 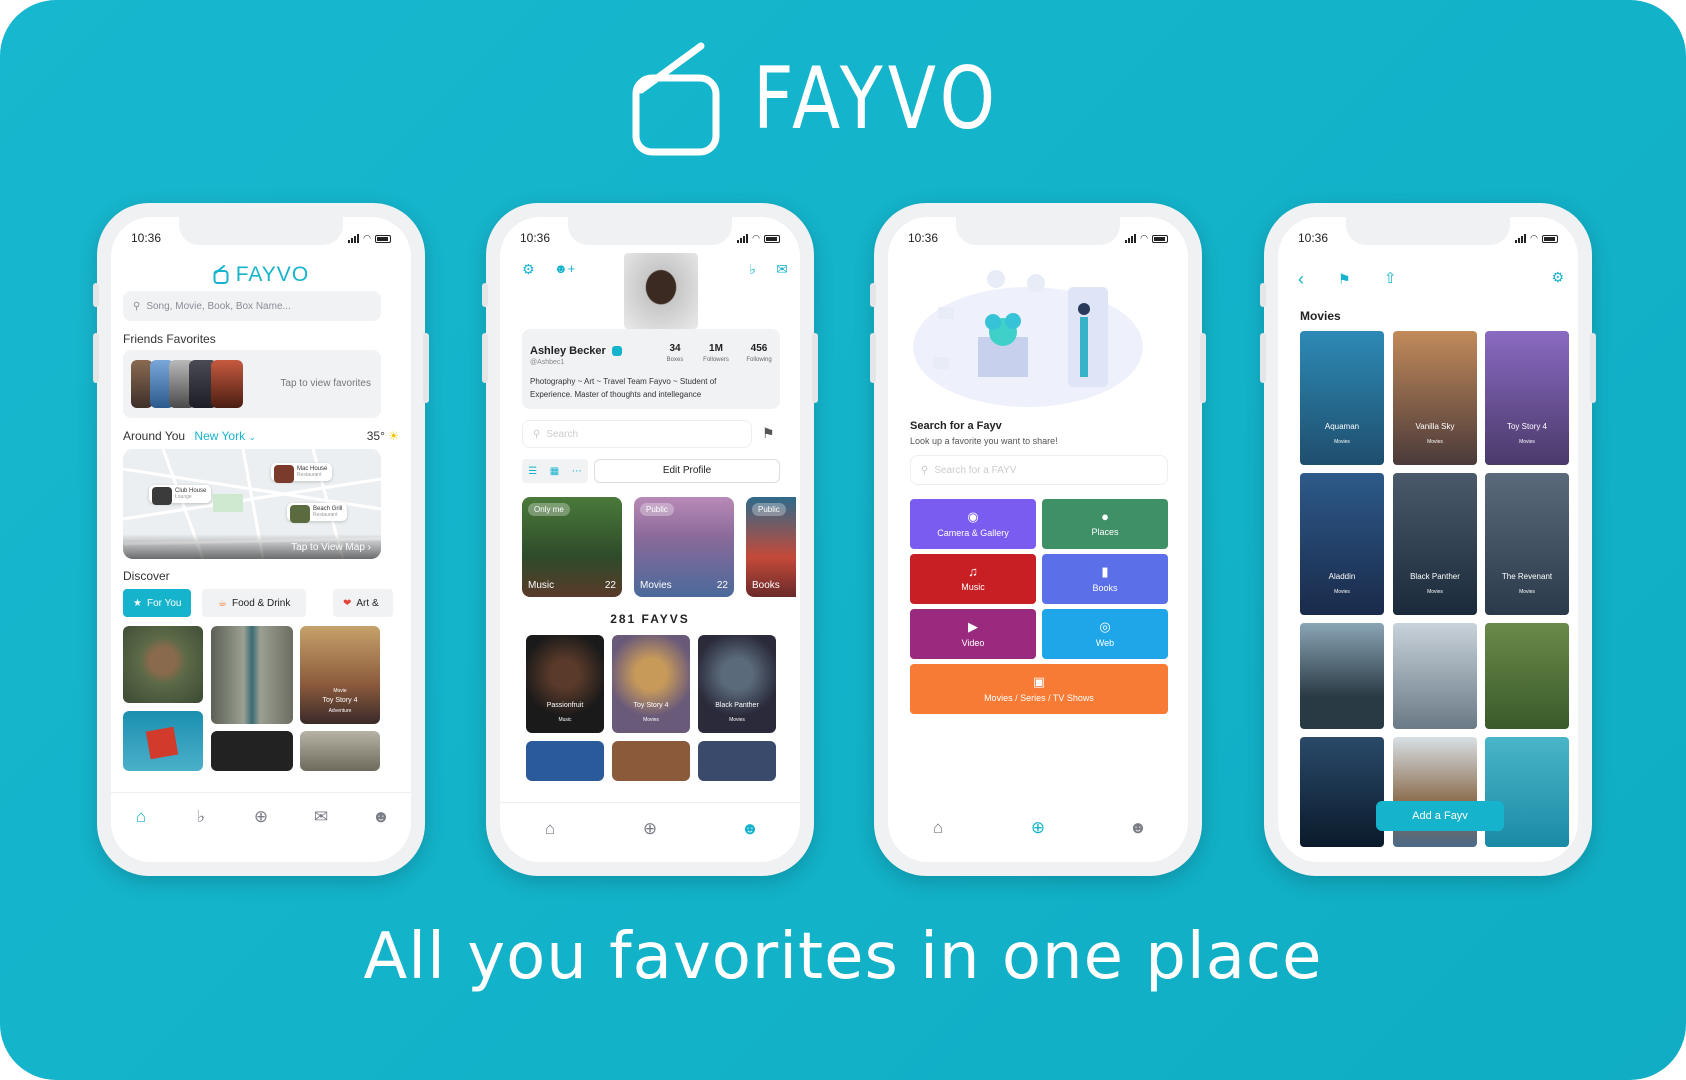 What do you see at coordinates (771, 547) in the screenshot?
I see `box-books: Public Books` at bounding box center [771, 547].